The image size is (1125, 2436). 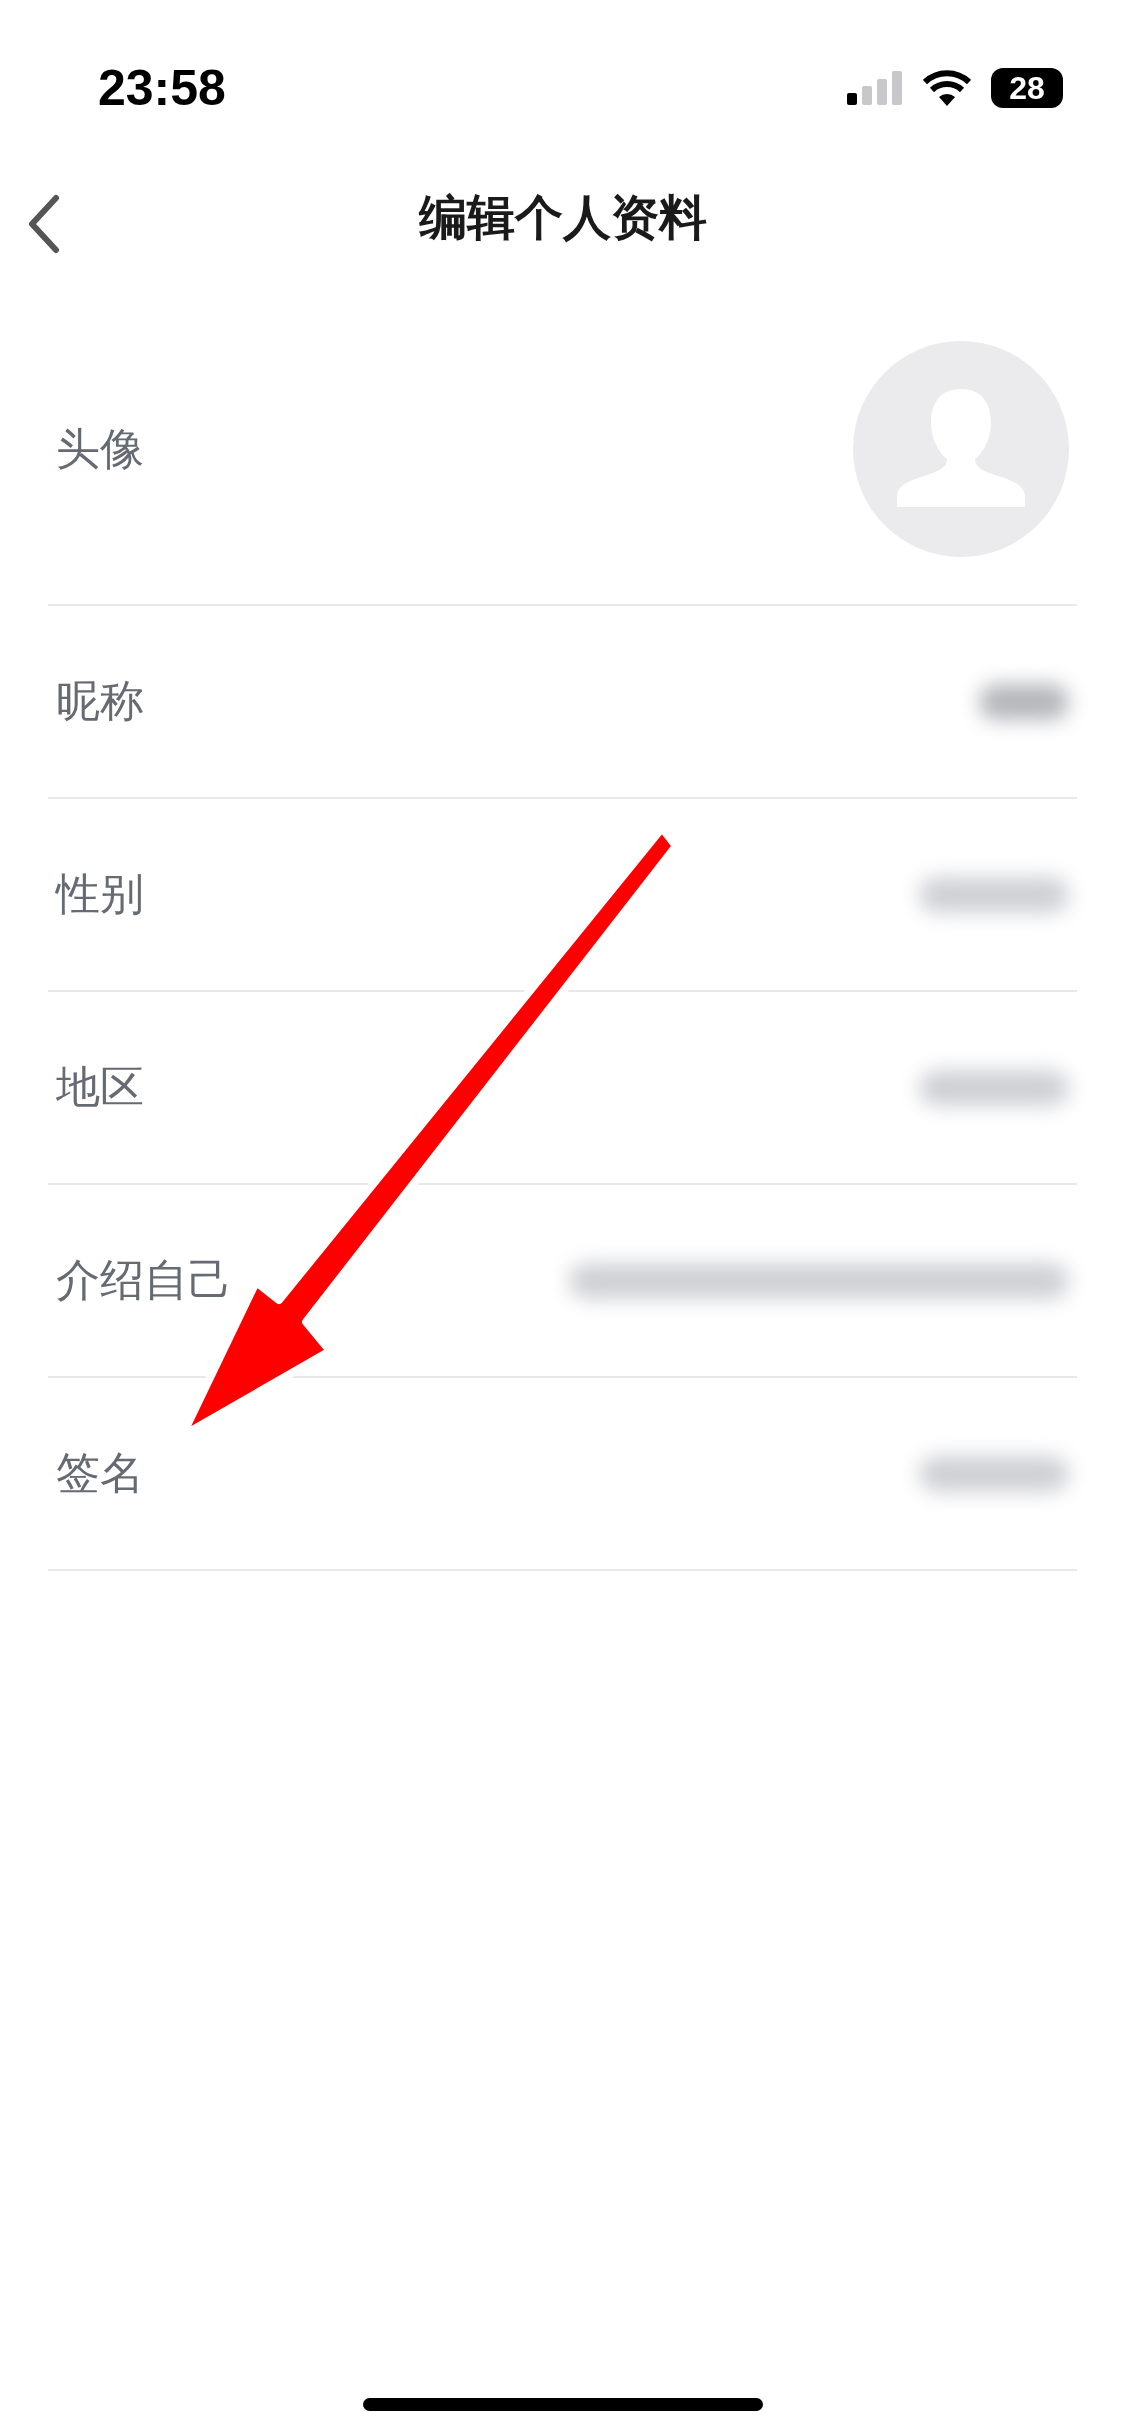 I want to click on row-label: 签名, so click(x=100, y=1473).